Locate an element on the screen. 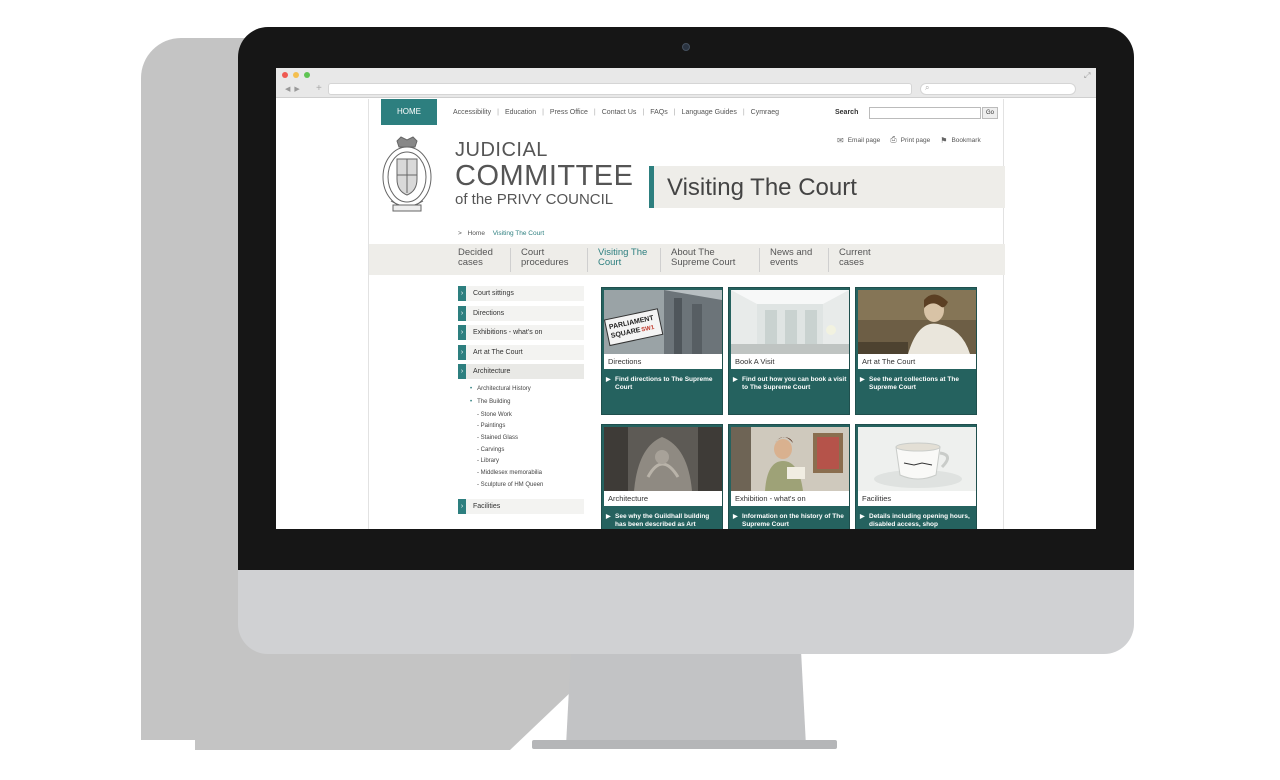 Image resolution: width=1280 pixels, height=780 pixels. breadcrumb-arrow: > is located at coordinates (460, 233).